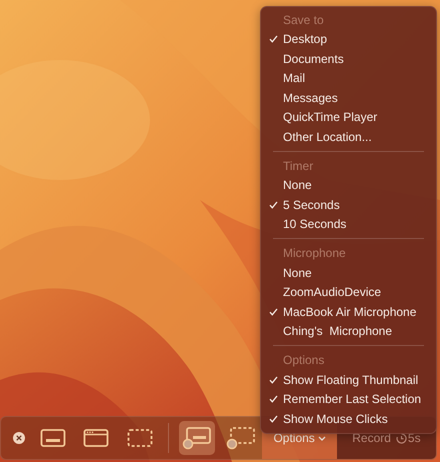  What do you see at coordinates (294, 78) in the screenshot?
I see `menu-item: Mail` at bounding box center [294, 78].